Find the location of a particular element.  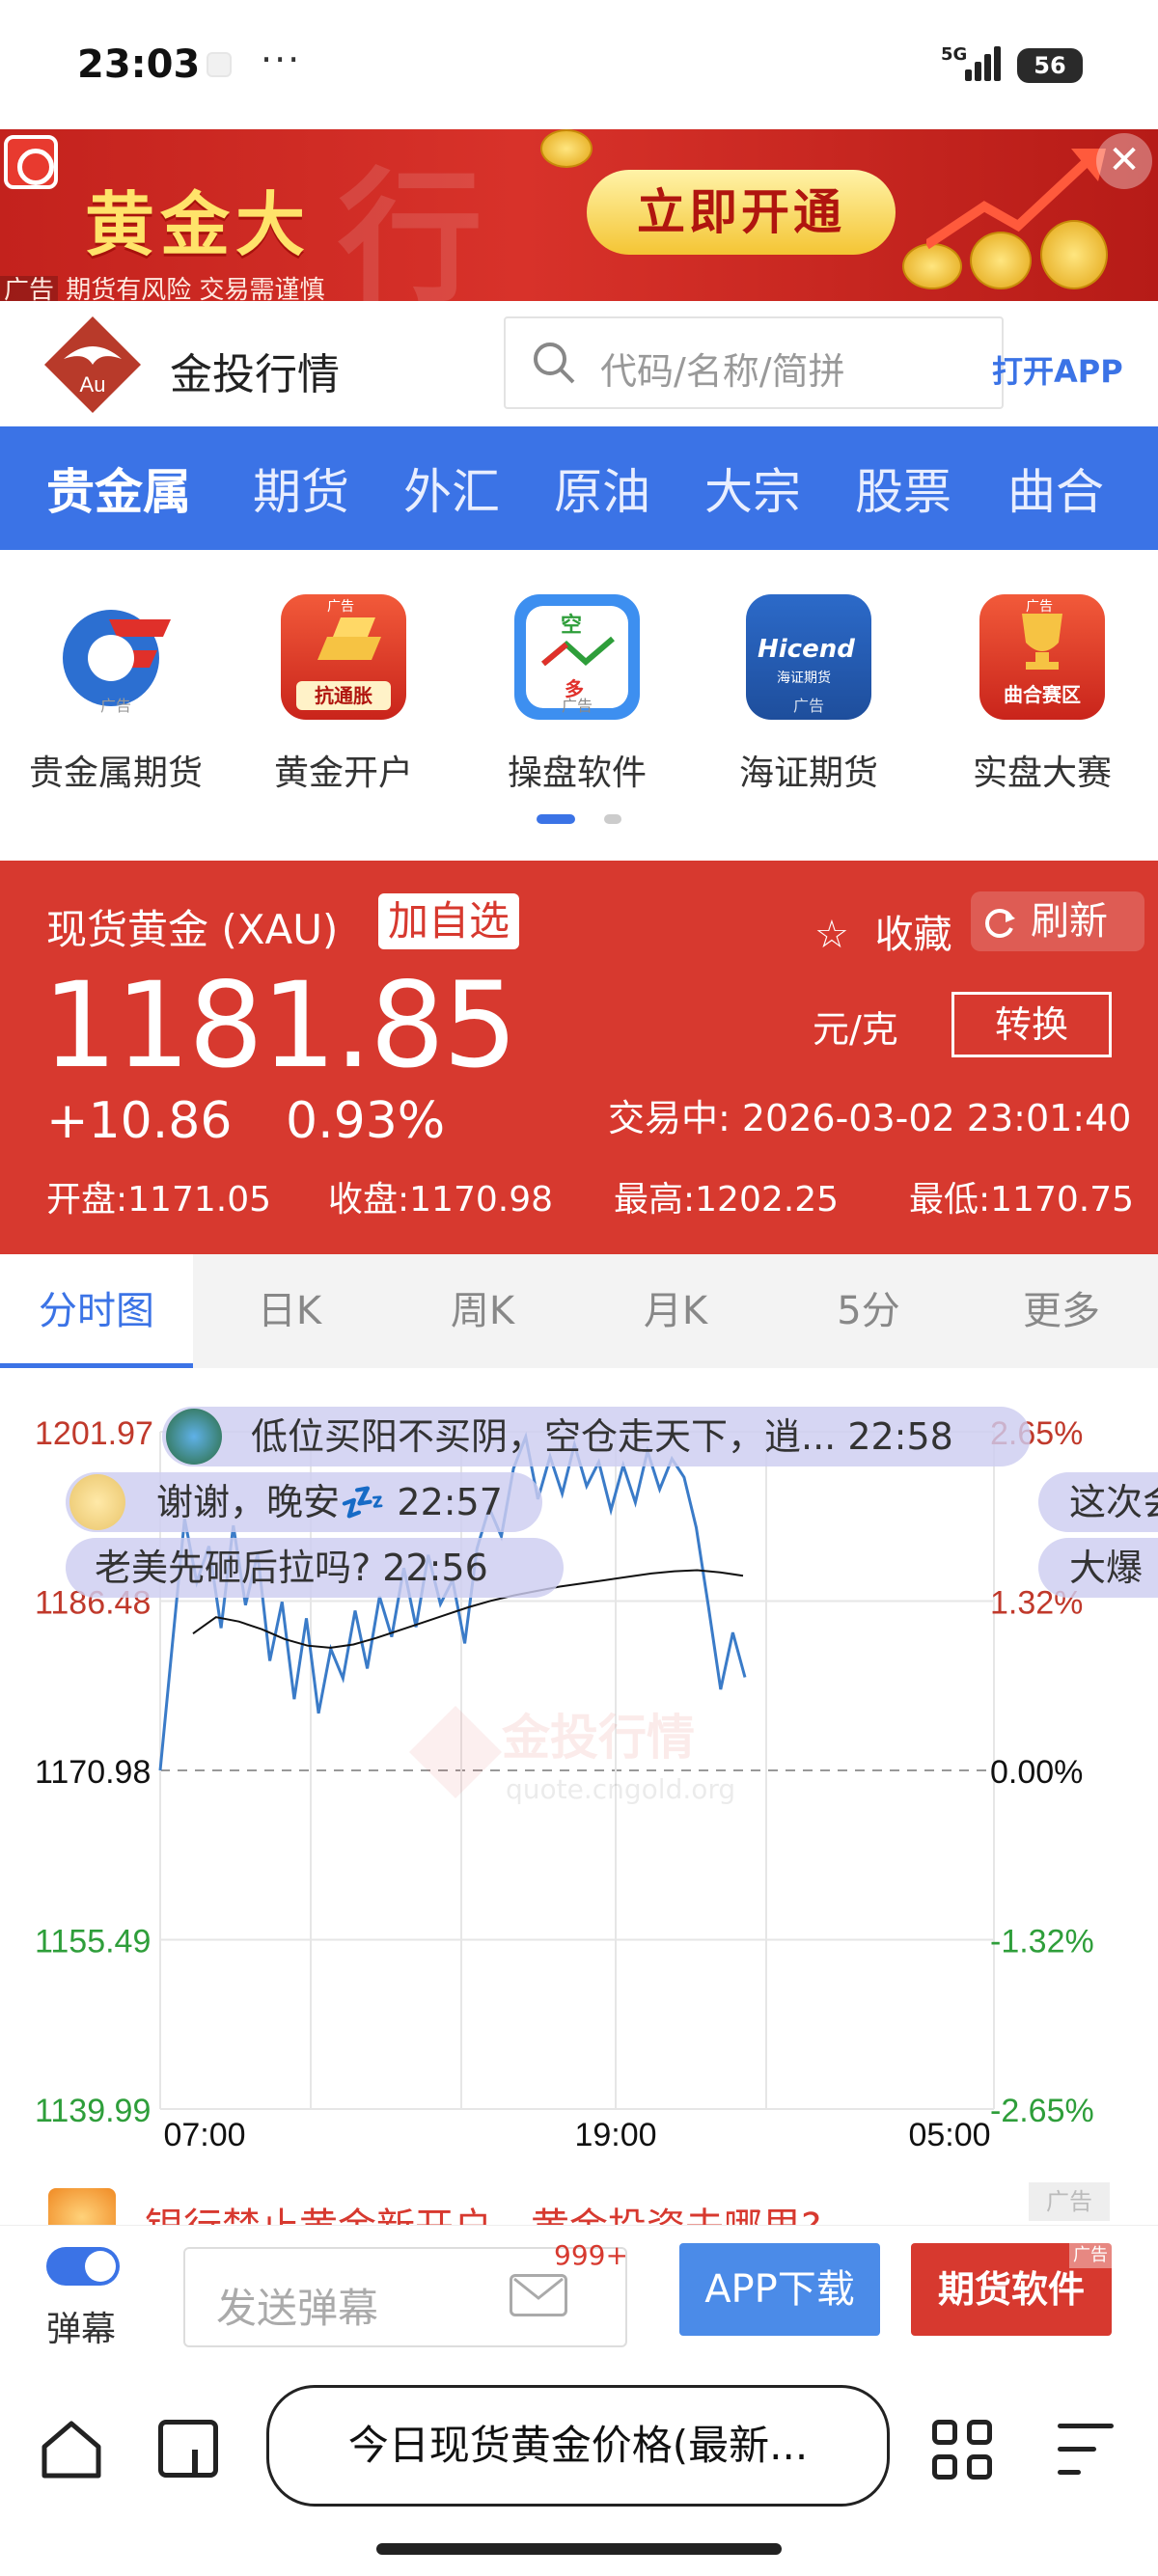

high-price: 最高:1202.25 is located at coordinates (726, 1199).